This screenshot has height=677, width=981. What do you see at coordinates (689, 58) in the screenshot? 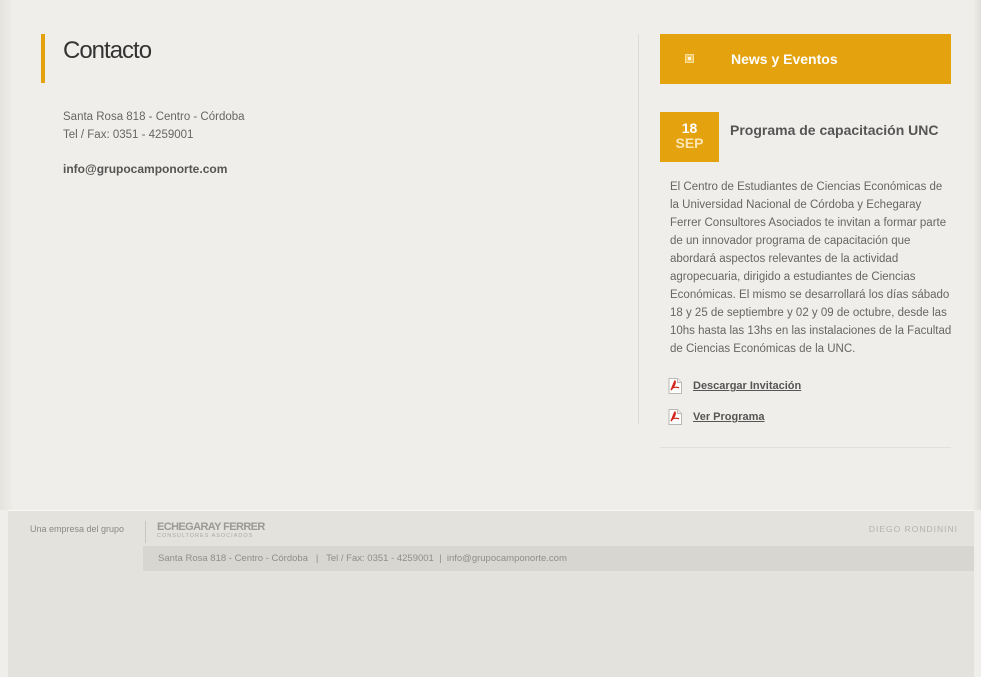
I see `square-bullet-icon` at bounding box center [689, 58].